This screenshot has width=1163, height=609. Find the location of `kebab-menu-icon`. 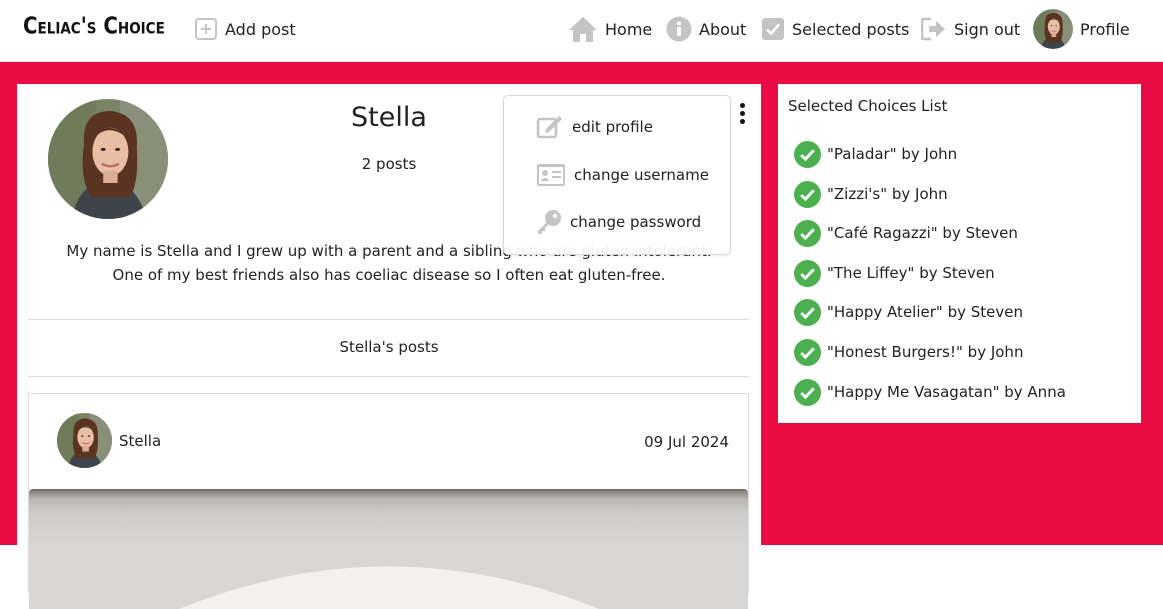

kebab-menu-icon is located at coordinates (742, 116).